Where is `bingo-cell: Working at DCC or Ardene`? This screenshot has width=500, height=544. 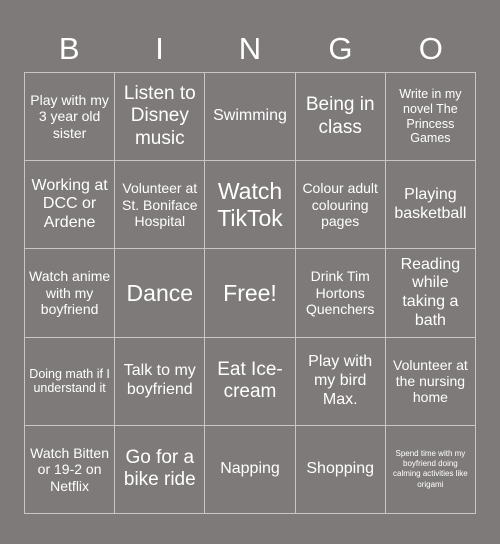 bingo-cell: Working at DCC or Ardene is located at coordinates (70, 205).